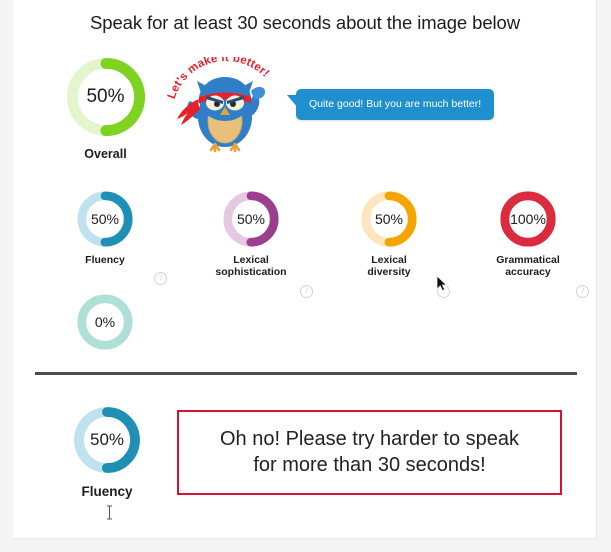 Image resolution: width=611 pixels, height=552 pixels. I want to click on metric-lexical-diversity: 50% Lexical diversity, so click(389, 234).